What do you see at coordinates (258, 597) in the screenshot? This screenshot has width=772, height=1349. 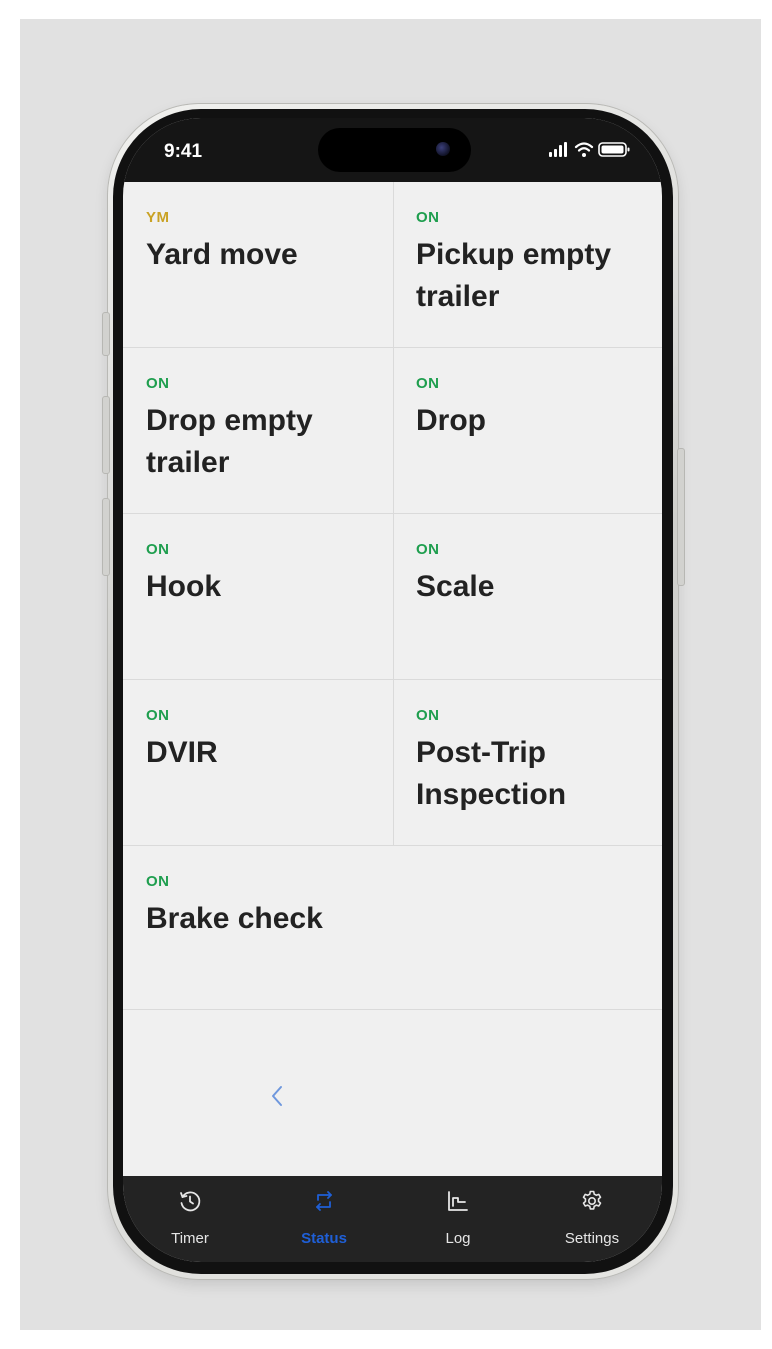 I see `status-option-hook: ON Hook` at bounding box center [258, 597].